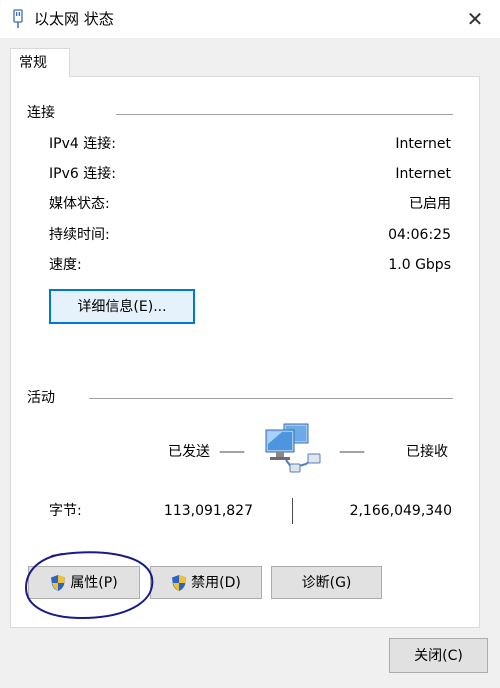  I want to click on disable-button-label: 禁用(D), so click(216, 582).